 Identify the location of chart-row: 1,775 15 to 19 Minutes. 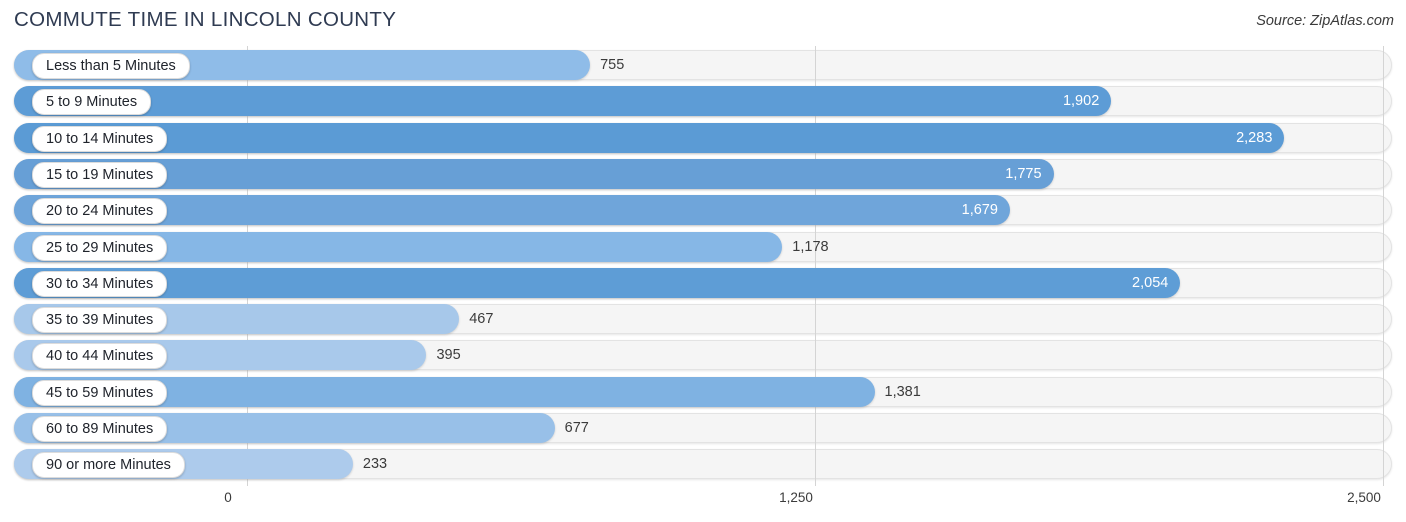
(703, 173).